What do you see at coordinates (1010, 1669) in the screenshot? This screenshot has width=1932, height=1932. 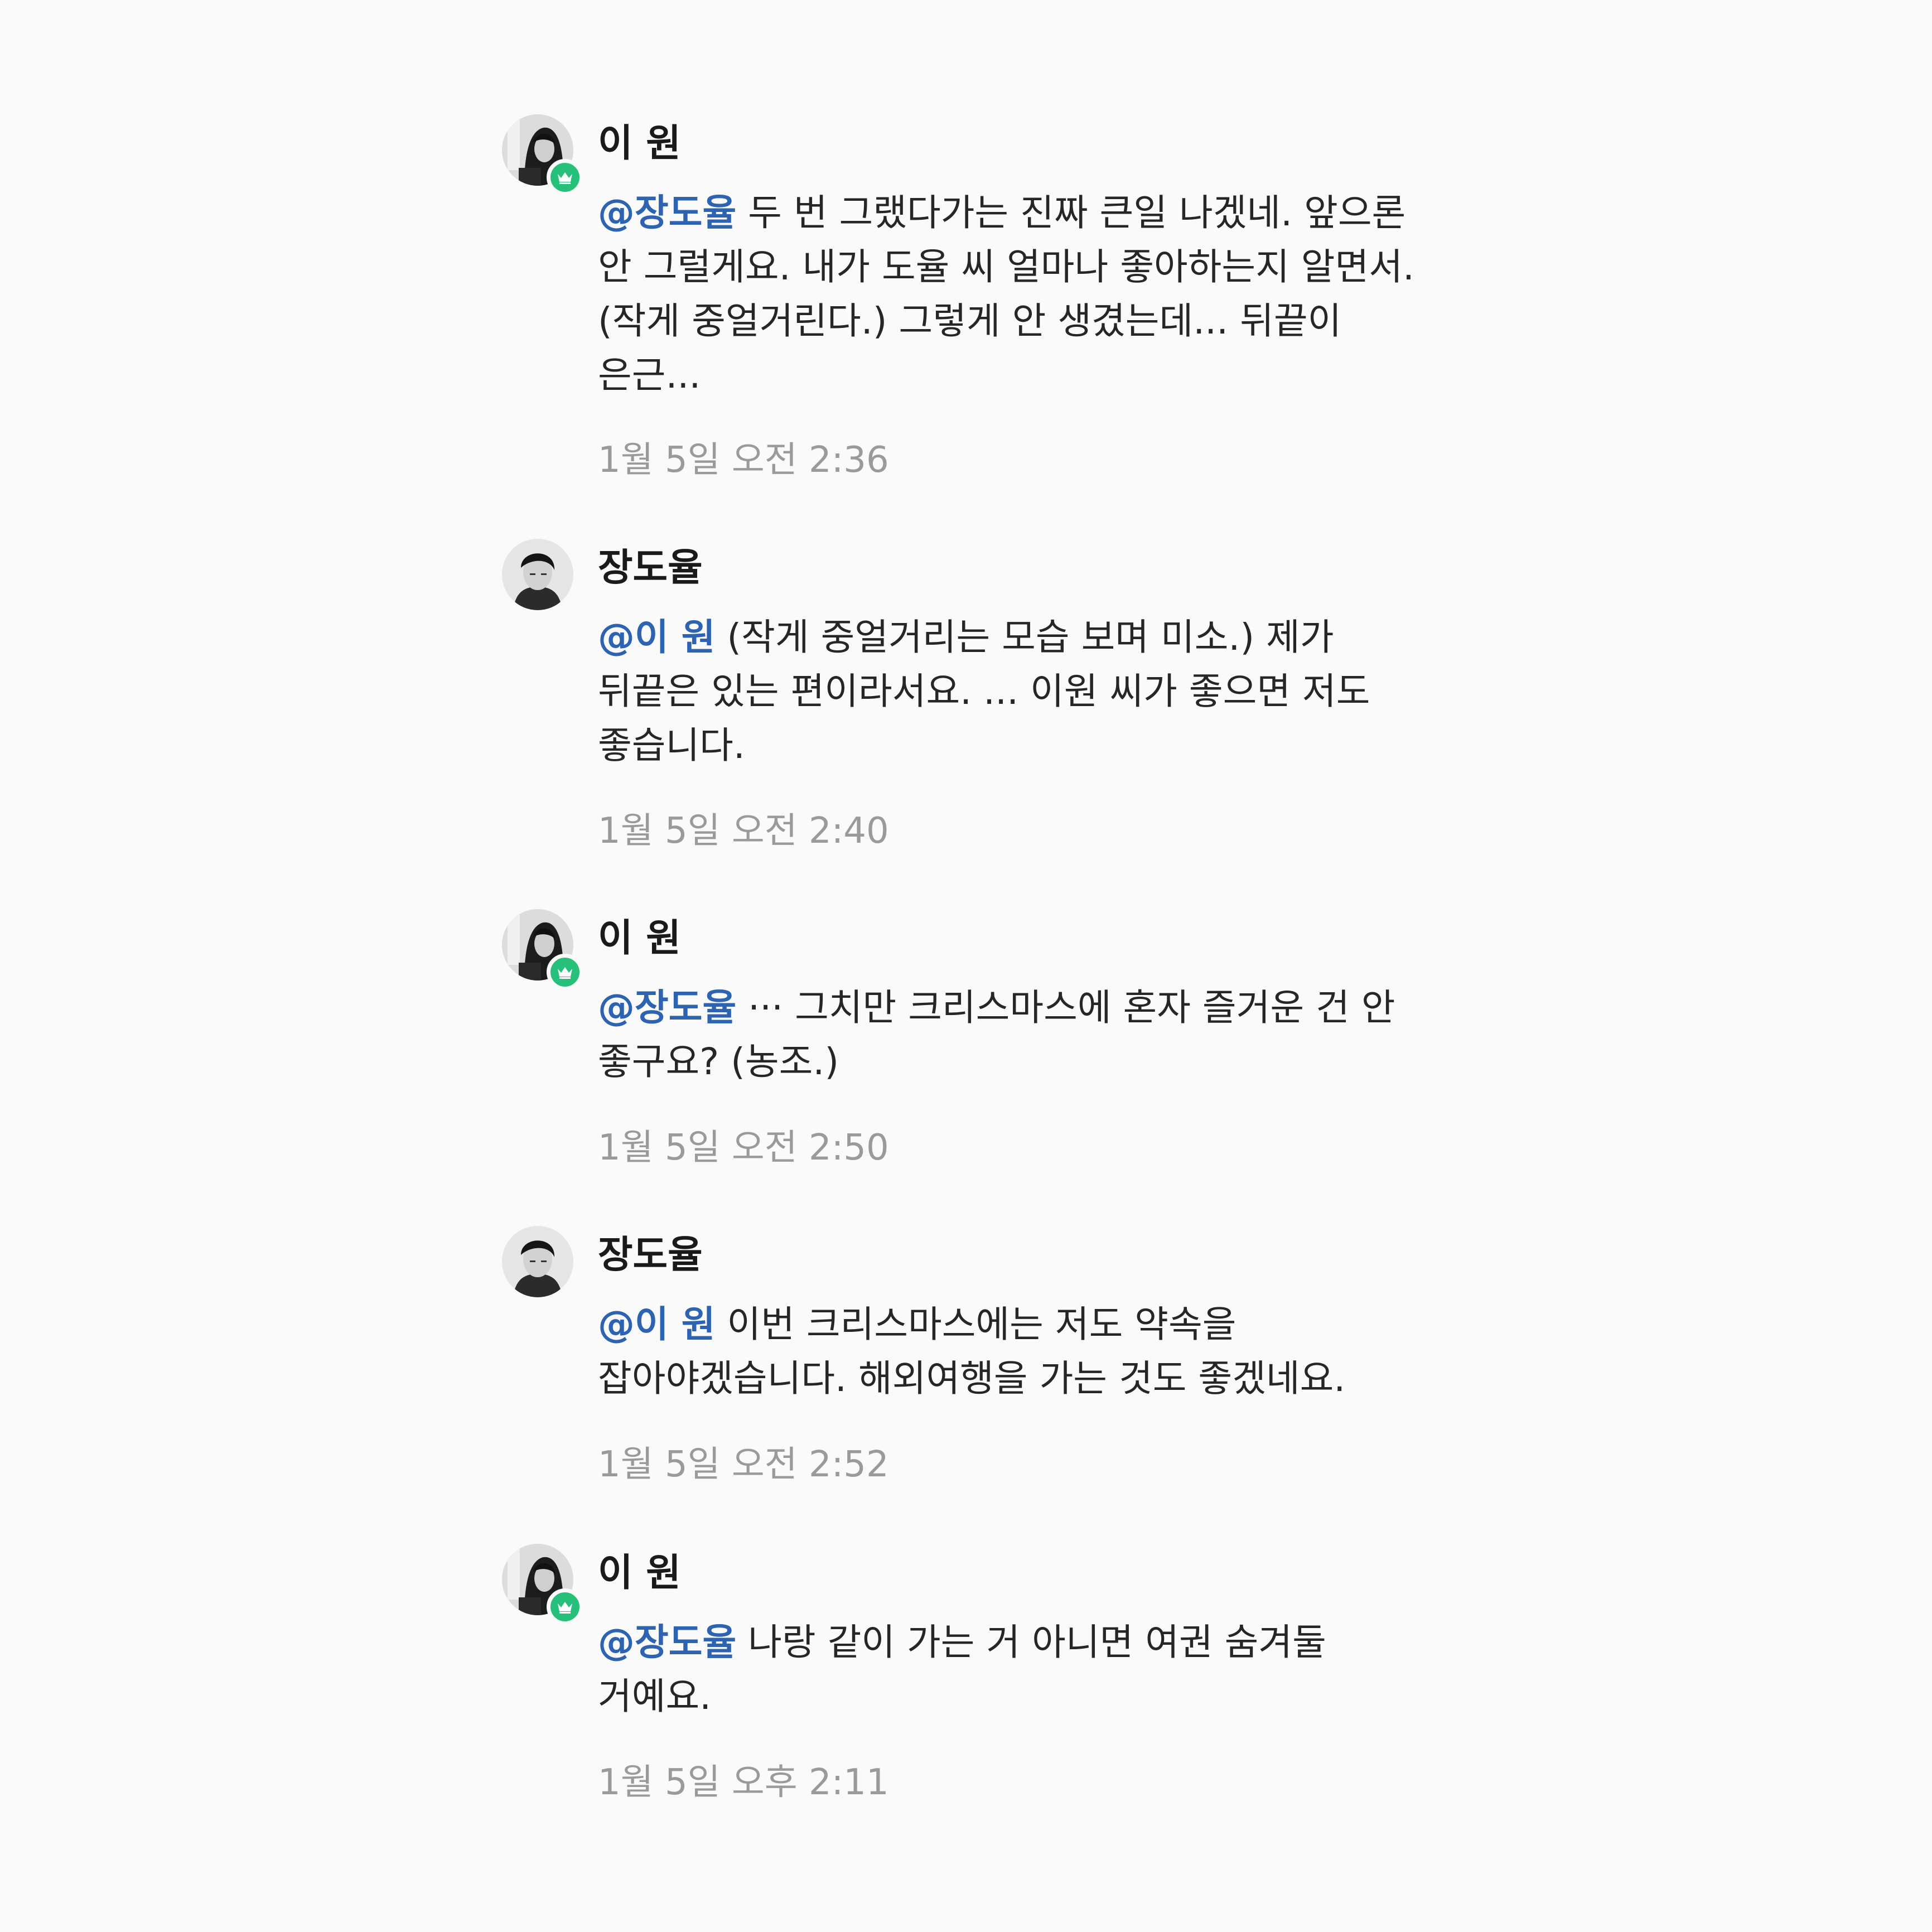 I see `comment-body: @장도율 나랑 같이 가는 거 아니면 여권 숨겨둘 거예요.` at bounding box center [1010, 1669].